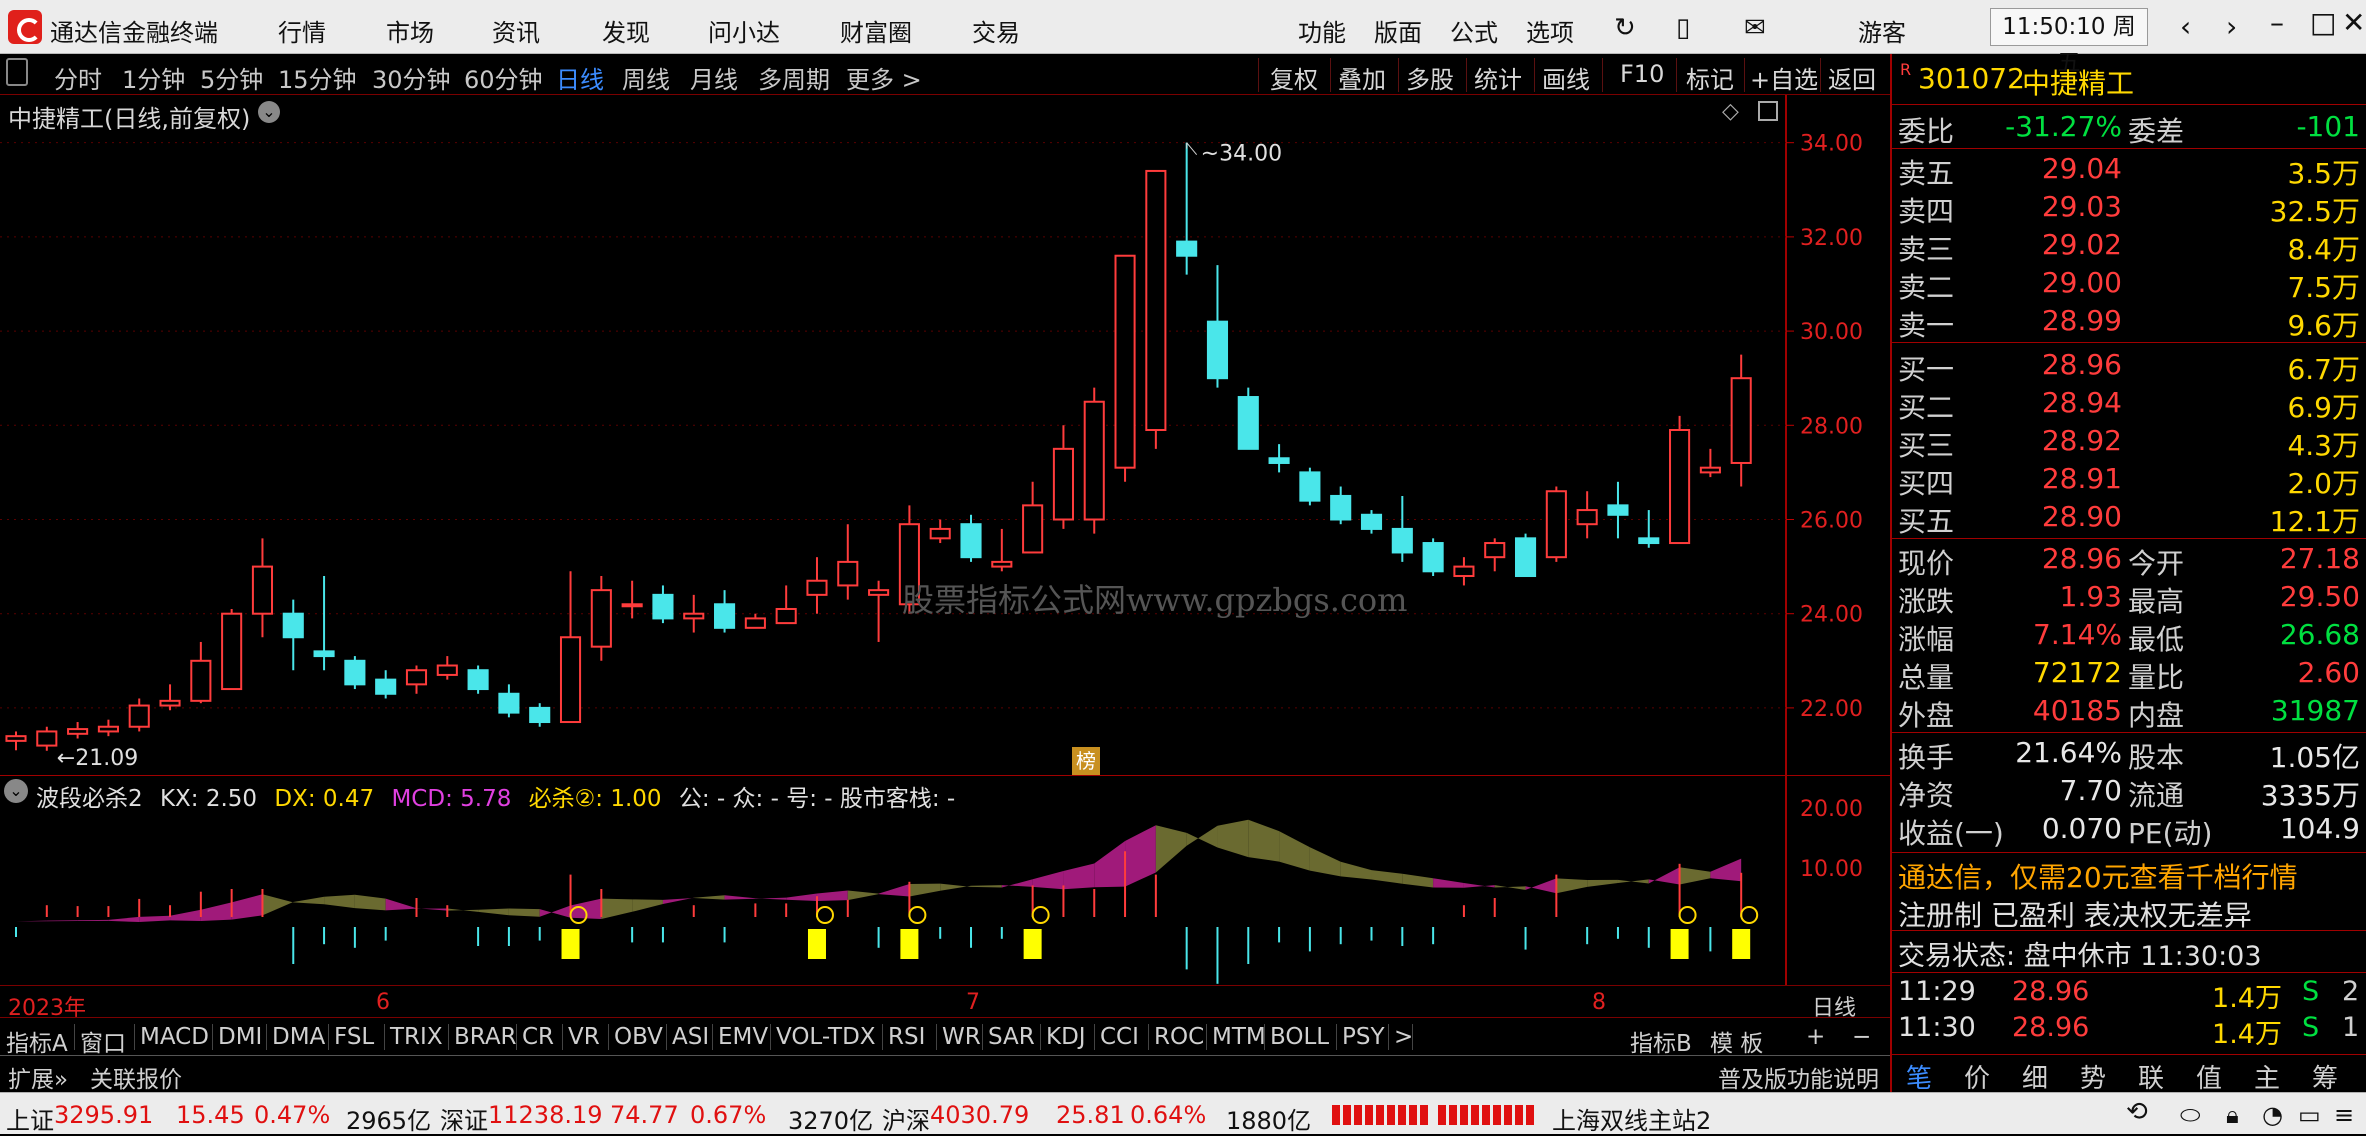  What do you see at coordinates (1398, 30) in the screenshot?
I see `menu-banmian: 版面` at bounding box center [1398, 30].